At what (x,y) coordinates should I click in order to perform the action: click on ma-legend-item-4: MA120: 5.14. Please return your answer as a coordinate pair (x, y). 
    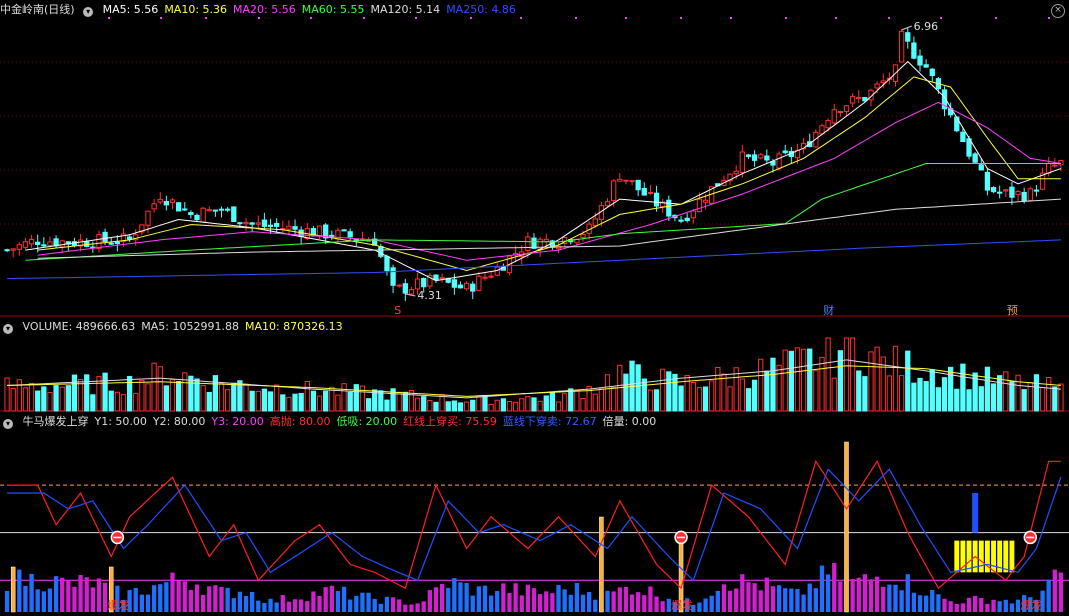
    Looking at the image, I should click on (405, 9).